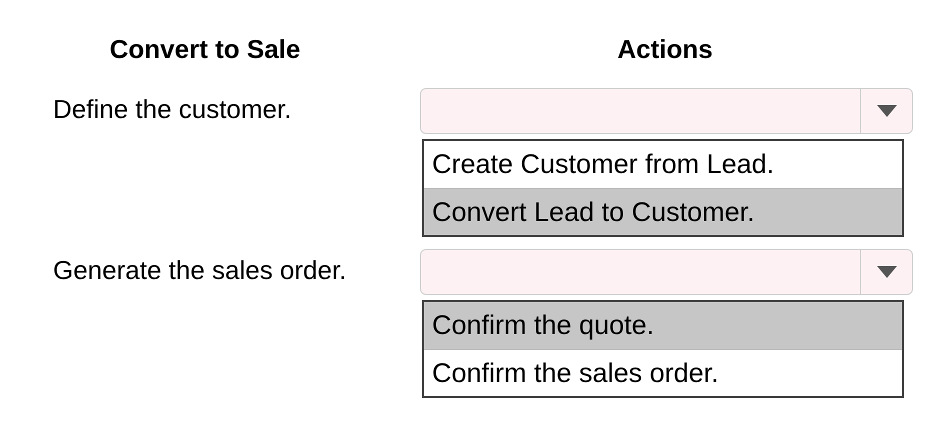  Describe the element at coordinates (199, 270) in the screenshot. I see `statement-text: Generate the sales order.` at that location.